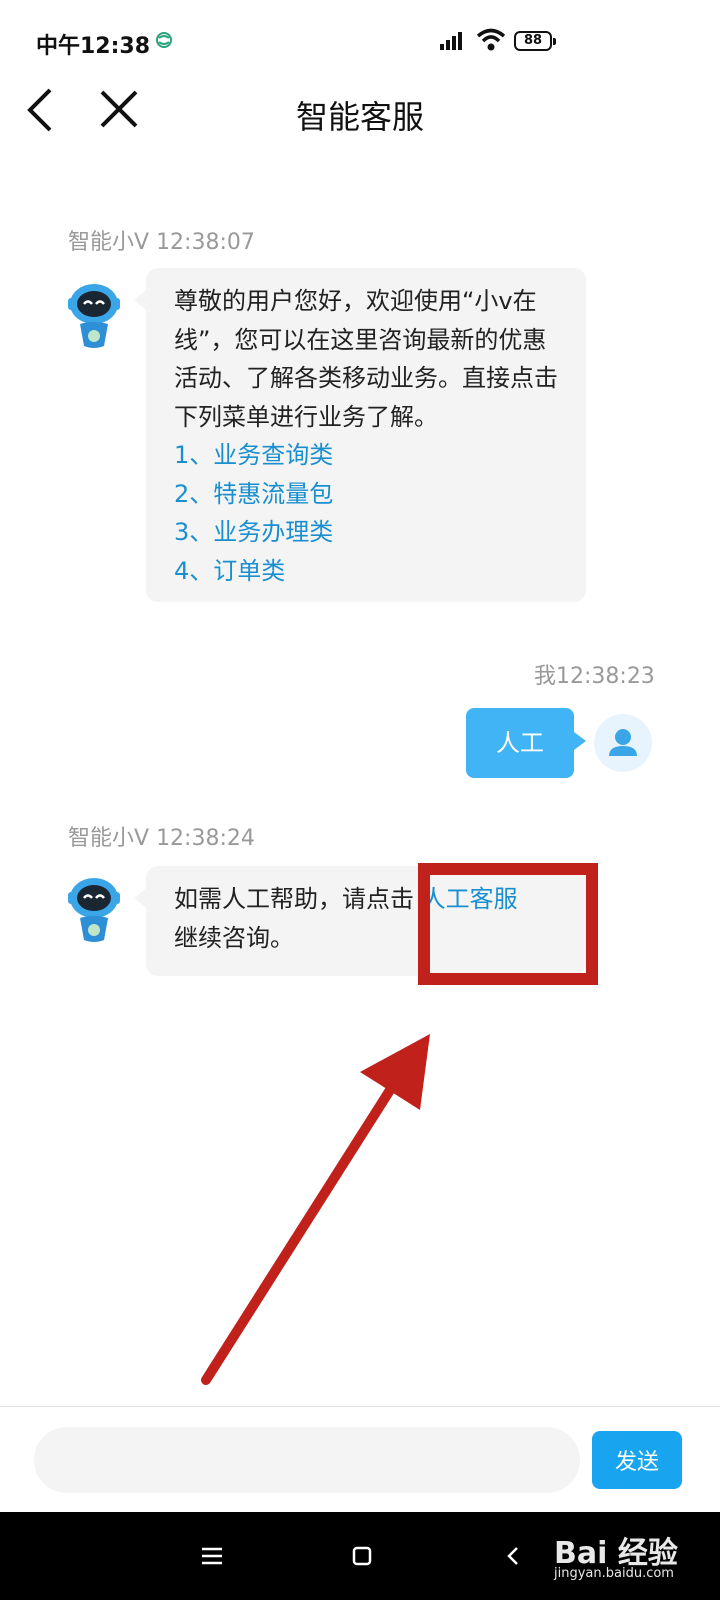 This screenshot has height=1600, width=720. What do you see at coordinates (451, 41) in the screenshot?
I see `signal-icon` at bounding box center [451, 41].